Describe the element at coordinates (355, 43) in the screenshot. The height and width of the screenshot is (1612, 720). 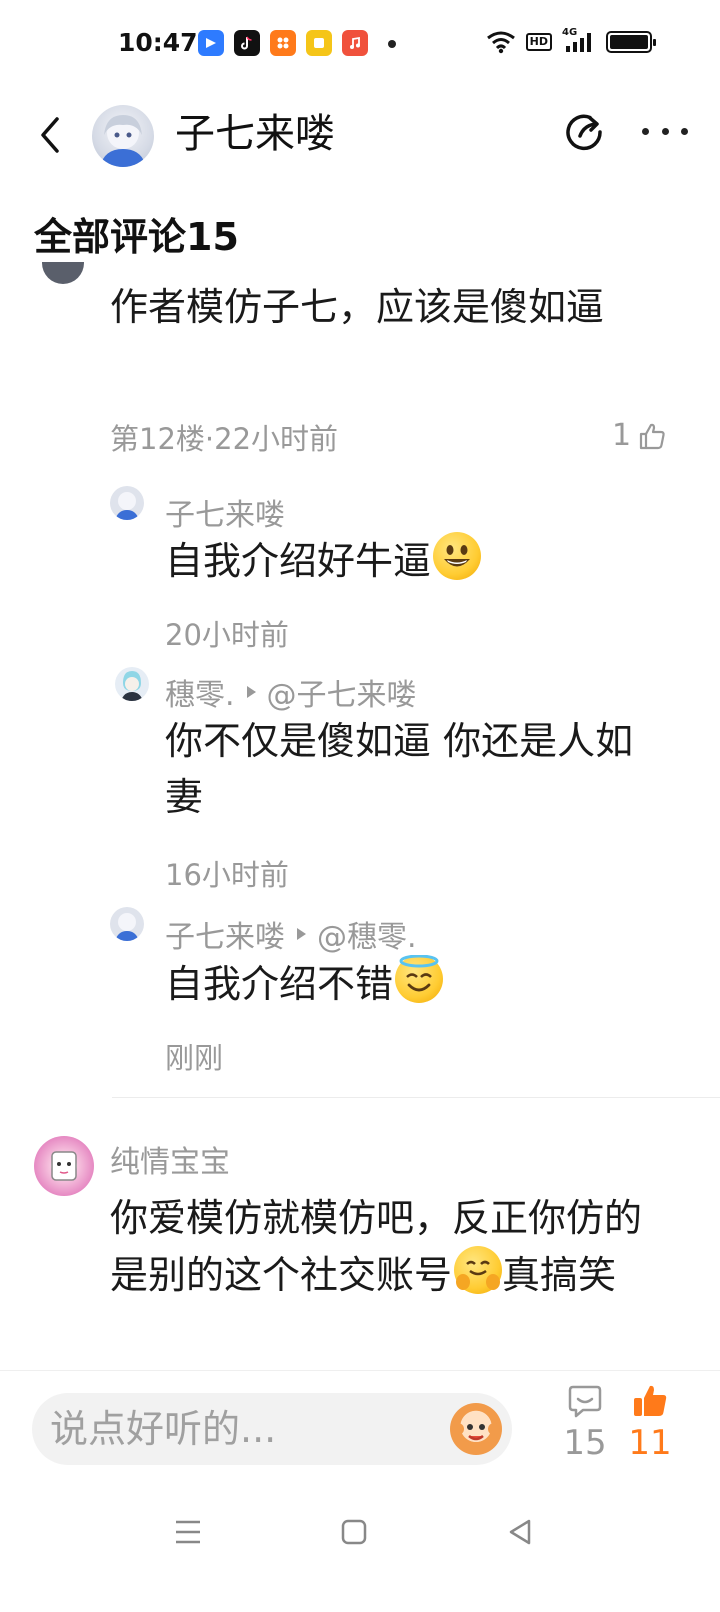
I see `music-icon` at that location.